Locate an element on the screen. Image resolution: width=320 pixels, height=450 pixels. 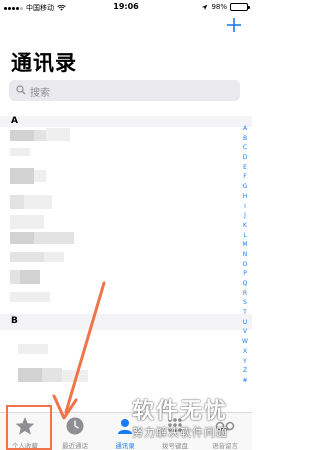
annotation-arrow is located at coordinates (79, 350).